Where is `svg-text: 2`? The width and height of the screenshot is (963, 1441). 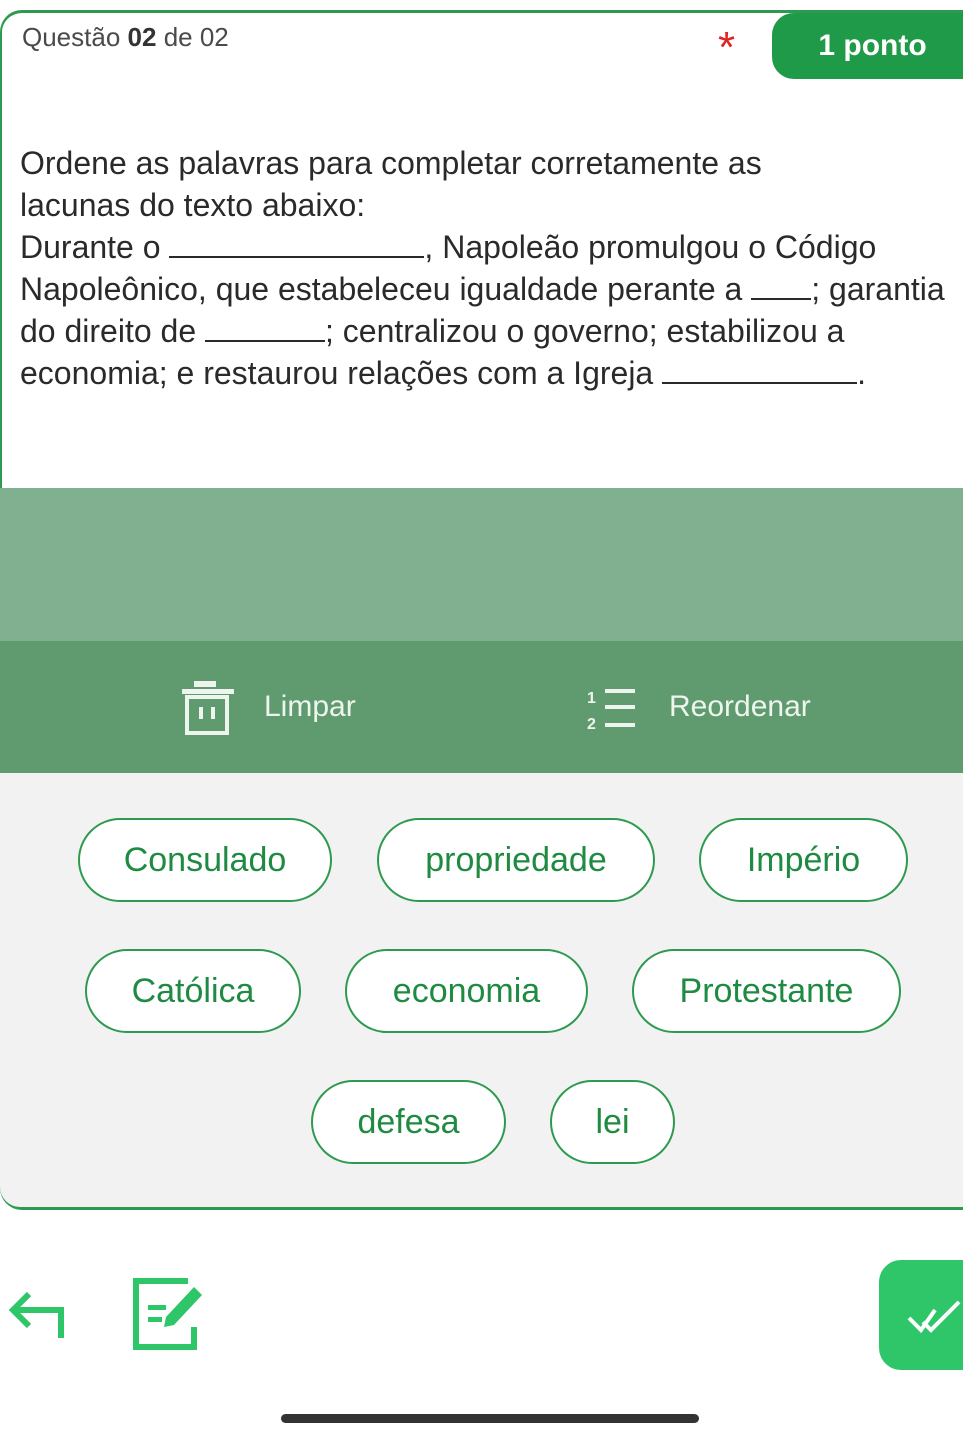 svg-text: 2 is located at coordinates (591, 724).